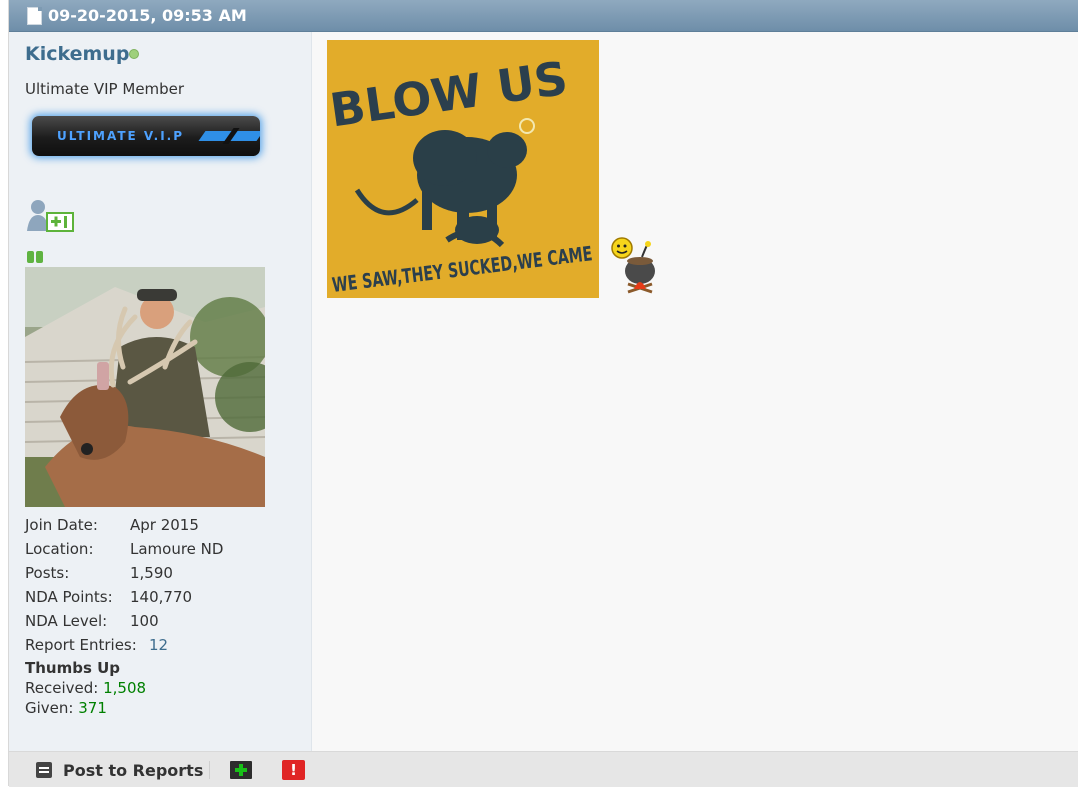  I want to click on post-to-reports-button: Post to Reports, so click(133, 770).